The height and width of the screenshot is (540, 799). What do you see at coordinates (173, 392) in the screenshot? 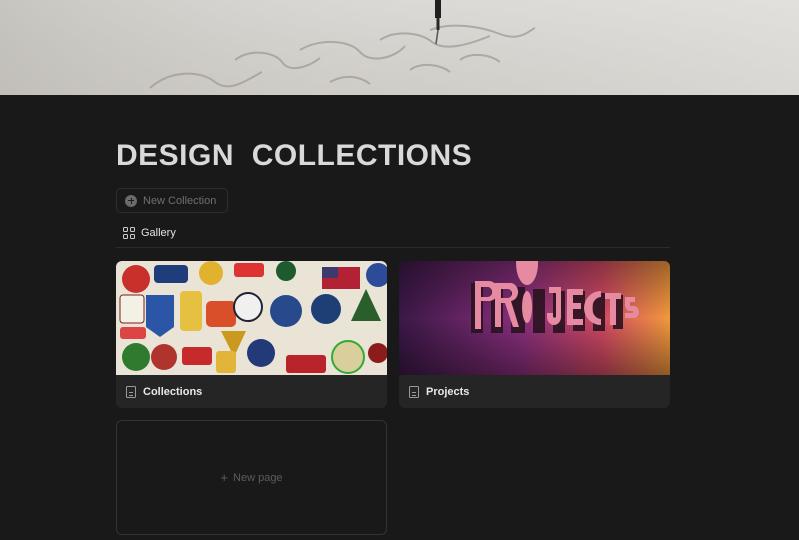
I see `card-title: Collections` at bounding box center [173, 392].